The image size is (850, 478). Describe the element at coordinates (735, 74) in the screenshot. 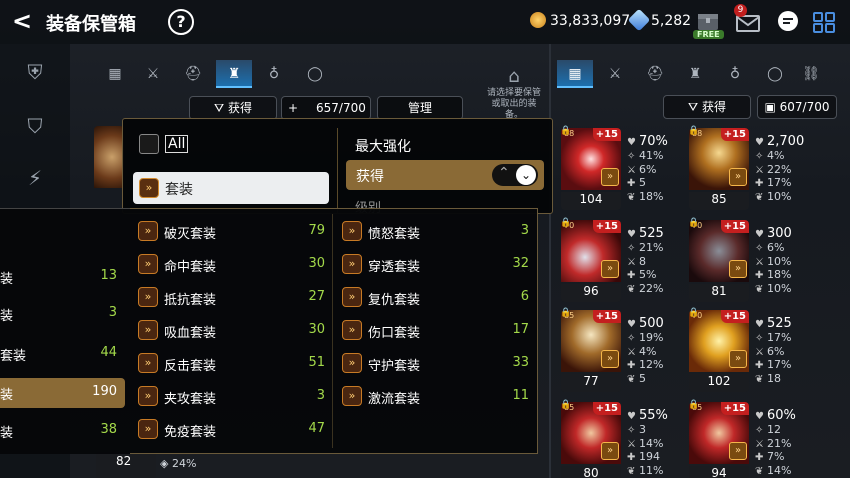

I see `inv-tab-necklace: ♁` at that location.